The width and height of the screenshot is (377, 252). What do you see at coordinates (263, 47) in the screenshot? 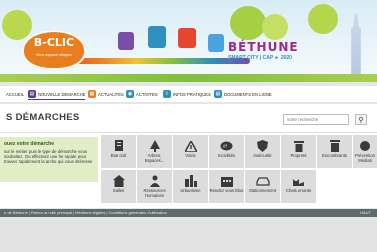
I see `brand-city: BÉTHUNE` at bounding box center [263, 47].